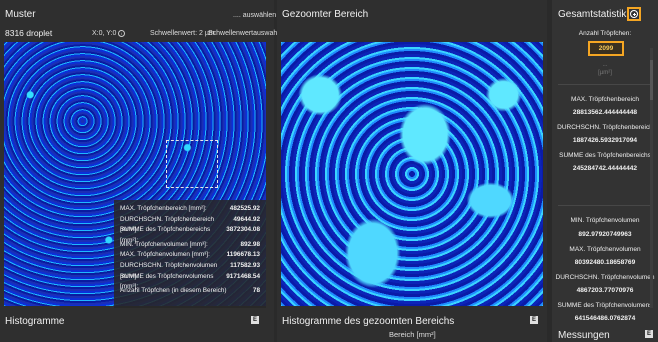 This screenshot has width=658, height=342. I want to click on stat-value: 1196678.13, so click(243, 255).